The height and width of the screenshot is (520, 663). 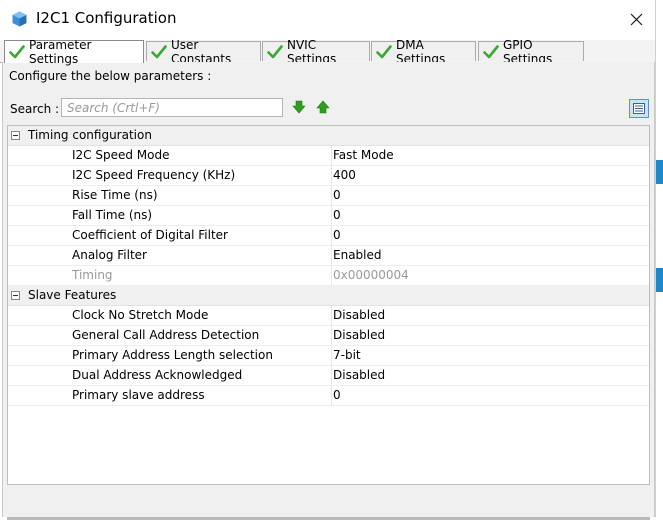 I want to click on search-previous-arrow-up-icon, so click(x=323, y=107).